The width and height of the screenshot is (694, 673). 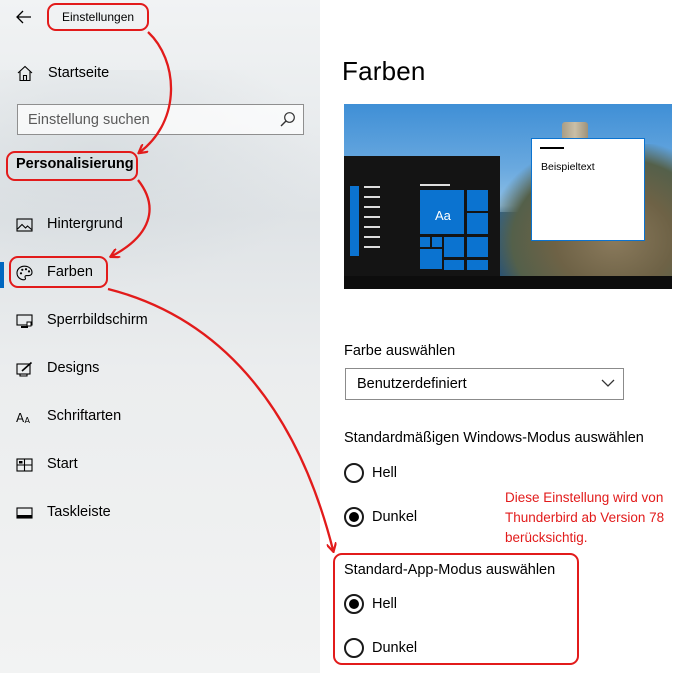 I want to click on annotation-highlight-app-mode, so click(x=456, y=609).